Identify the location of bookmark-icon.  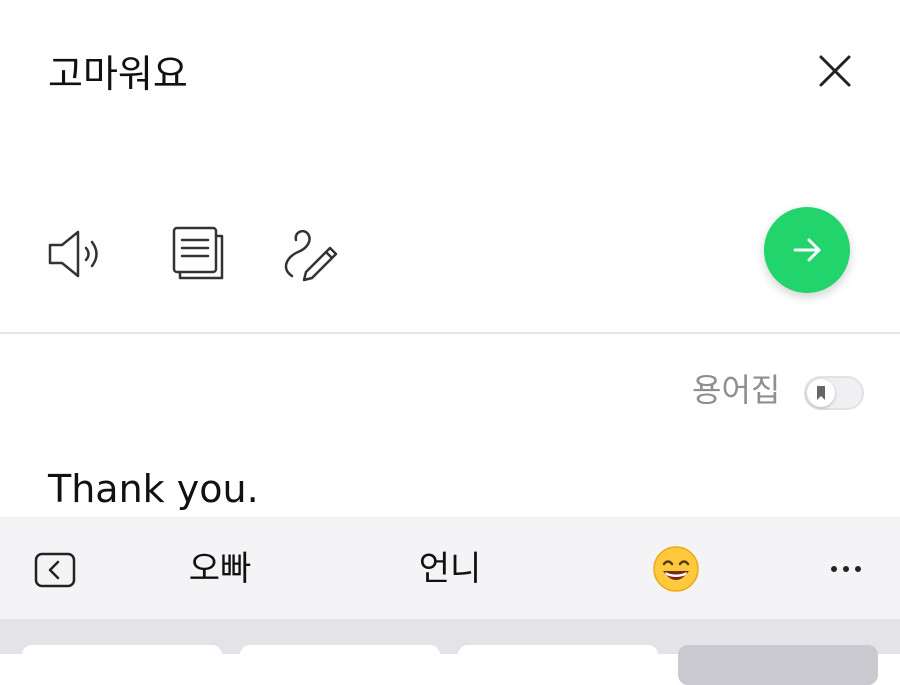
(821, 393).